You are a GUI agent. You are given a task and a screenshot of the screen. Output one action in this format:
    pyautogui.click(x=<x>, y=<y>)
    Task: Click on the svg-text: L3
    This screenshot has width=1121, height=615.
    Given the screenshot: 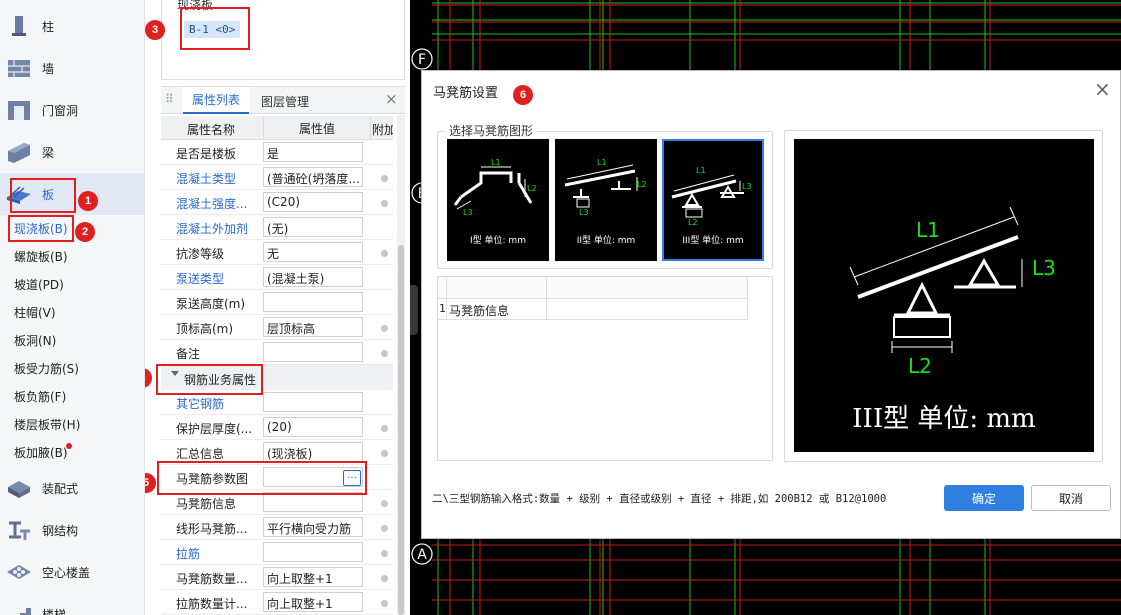 What is the action you would take?
    pyautogui.click(x=584, y=212)
    